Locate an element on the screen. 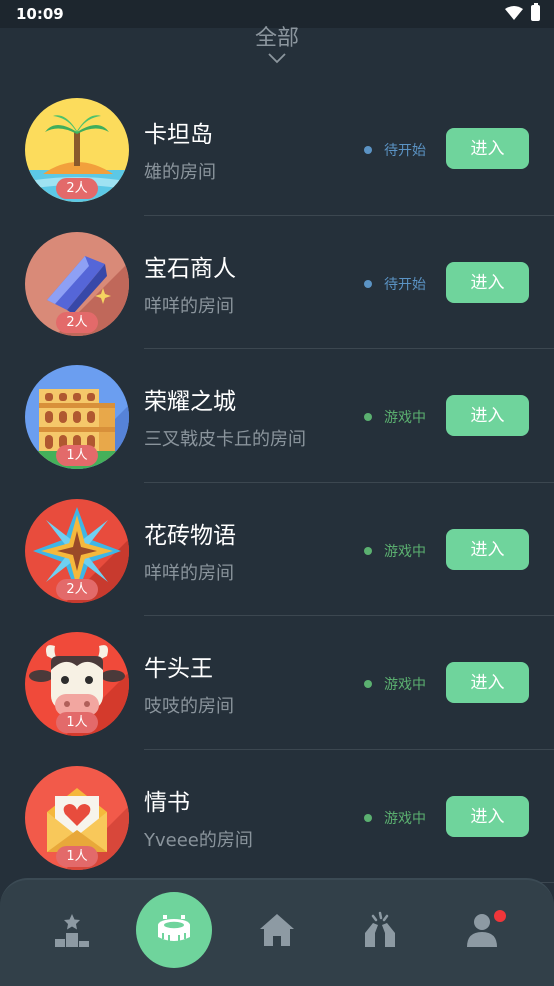 The width and height of the screenshot is (554, 986). podium-icon is located at coordinates (72, 930).